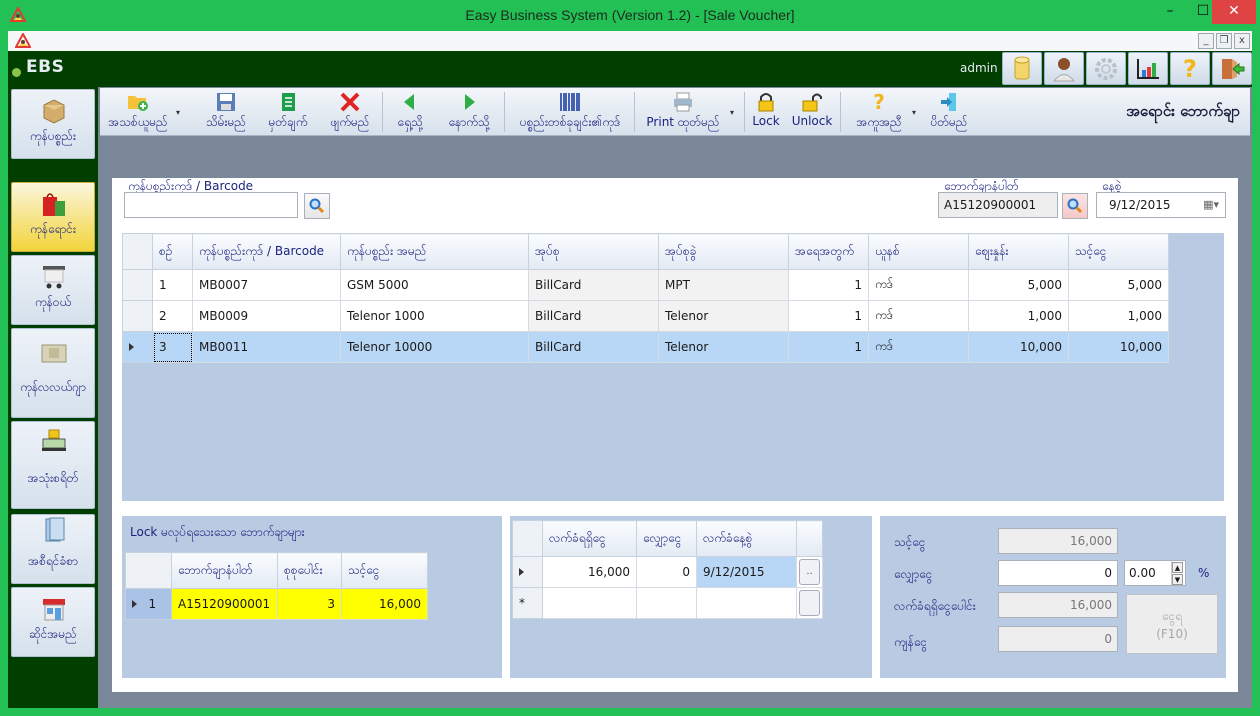  What do you see at coordinates (410, 112) in the screenshot?
I see `previous-button: ရှေ့သို့` at bounding box center [410, 112].